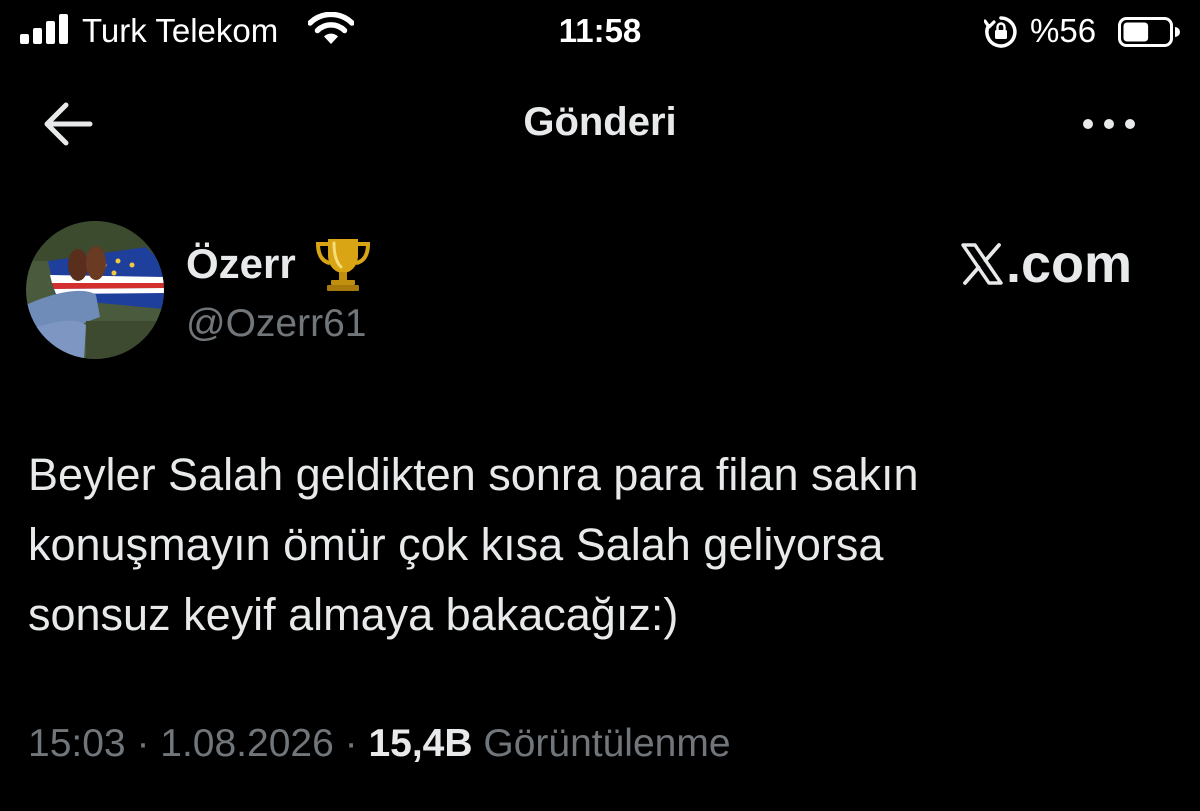 The image size is (1200, 811). I want to click on post-date: 1.08.2026, so click(247, 743).